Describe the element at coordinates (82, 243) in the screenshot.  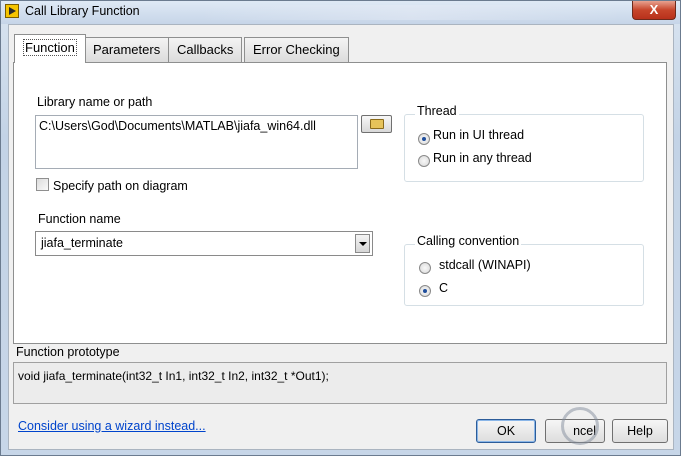
I see `function-name-value: jiafa_terminate` at that location.